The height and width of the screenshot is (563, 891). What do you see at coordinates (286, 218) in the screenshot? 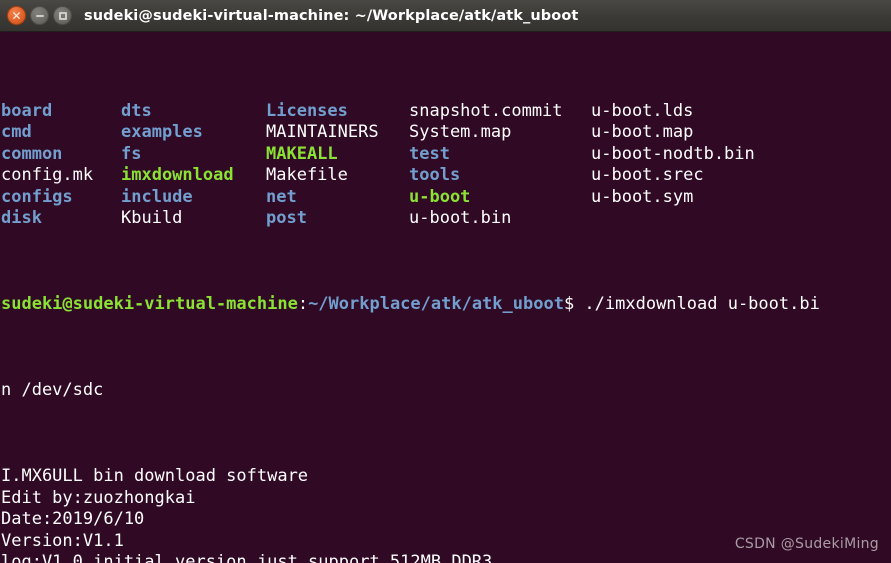
I see `file-entry: post` at bounding box center [286, 218].